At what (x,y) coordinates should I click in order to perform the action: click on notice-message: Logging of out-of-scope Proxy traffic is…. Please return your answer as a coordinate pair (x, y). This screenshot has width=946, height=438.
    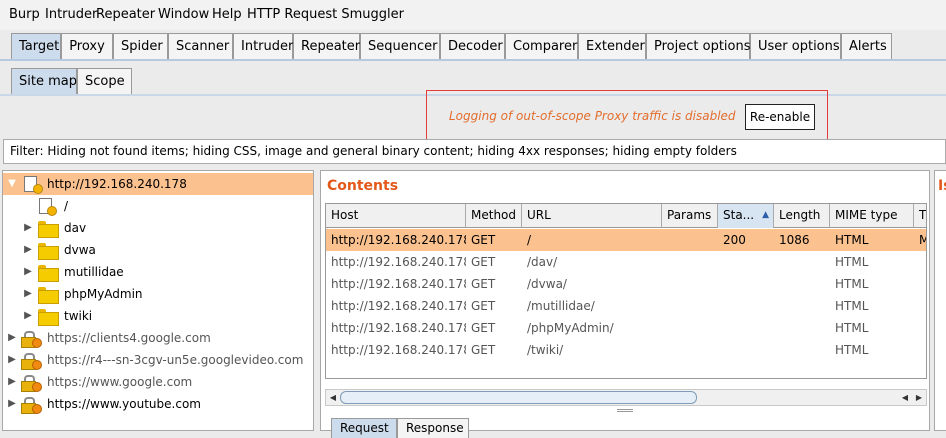
    Looking at the image, I should click on (592, 116).